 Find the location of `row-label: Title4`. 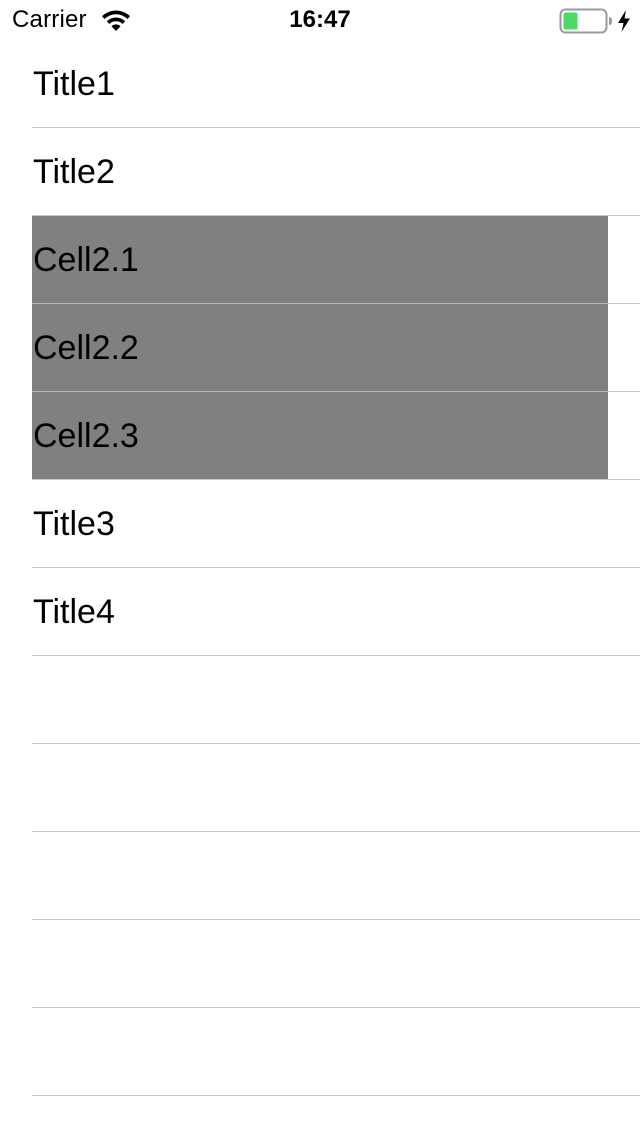

row-label: Title4 is located at coordinates (74, 612).